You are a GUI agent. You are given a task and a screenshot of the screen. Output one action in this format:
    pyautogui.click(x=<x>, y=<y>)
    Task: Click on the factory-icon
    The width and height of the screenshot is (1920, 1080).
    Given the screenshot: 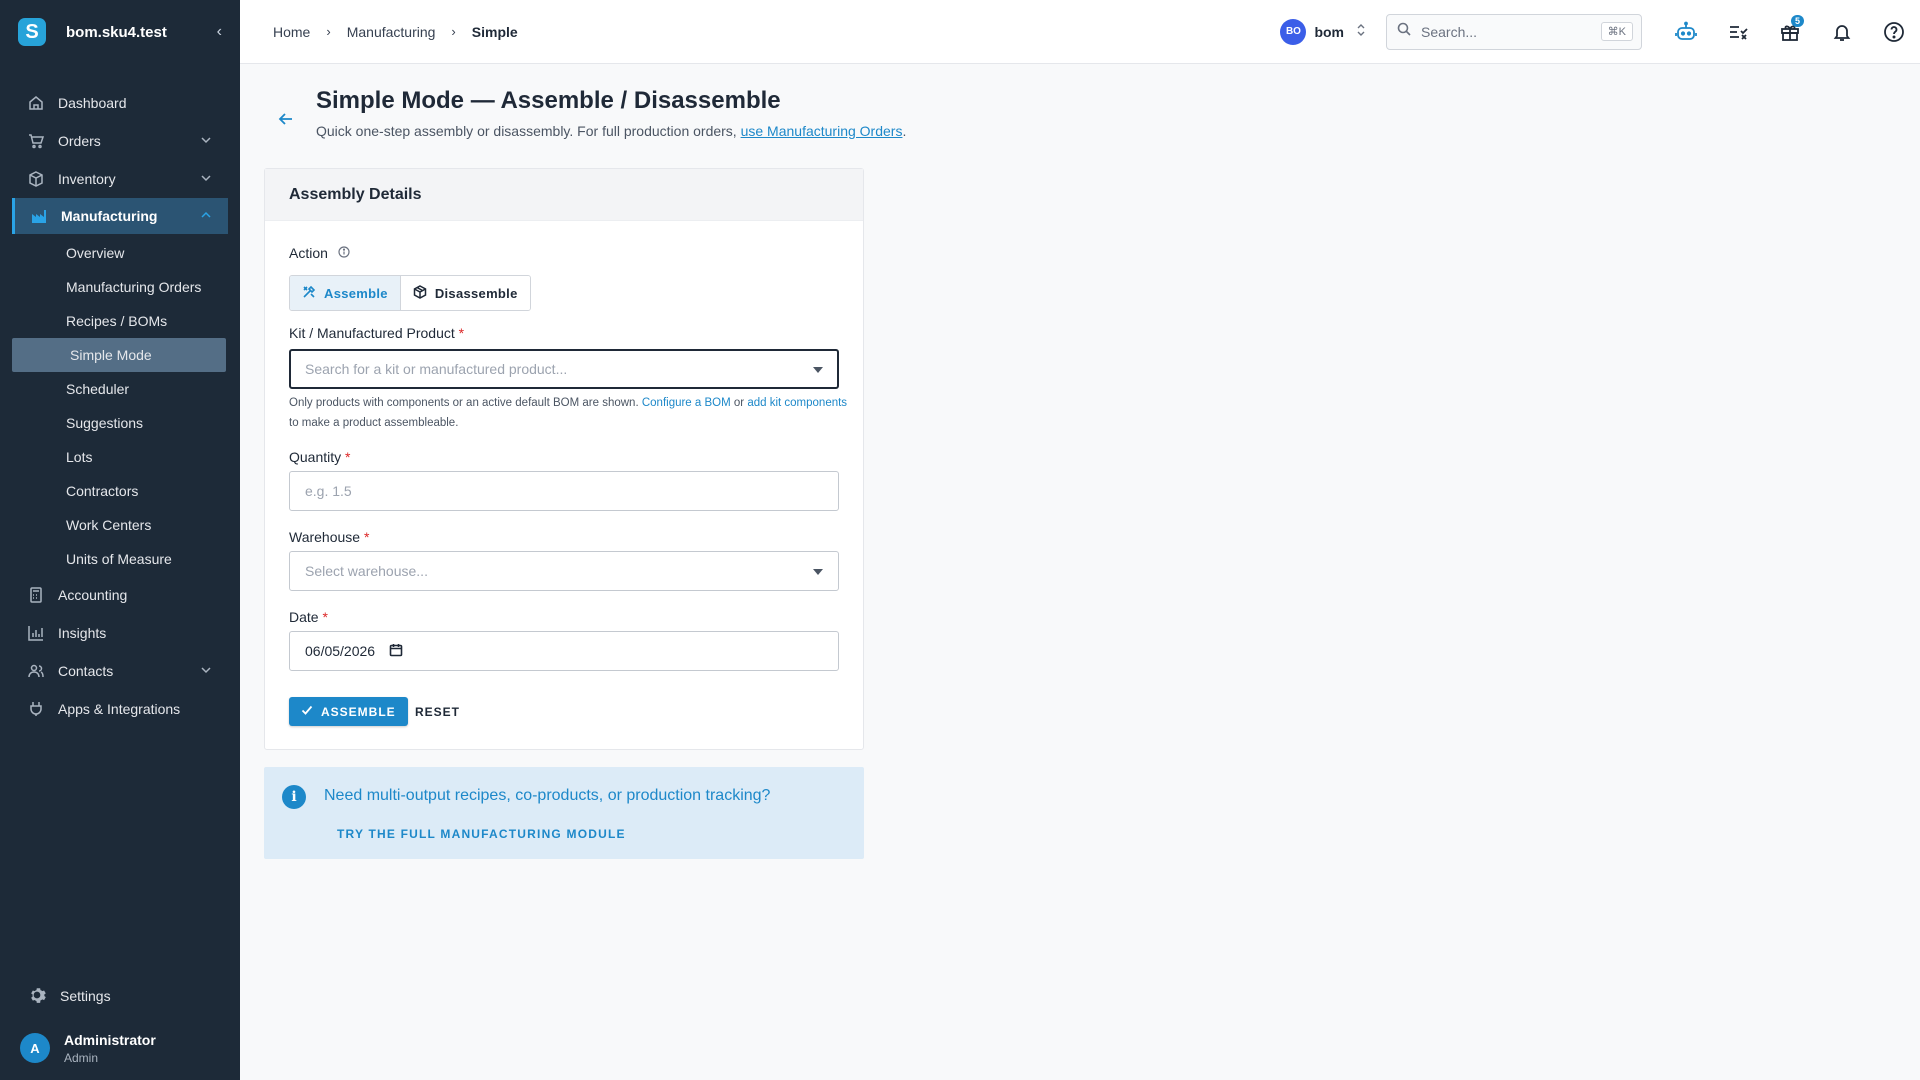 What is the action you would take?
    pyautogui.click(x=39, y=216)
    